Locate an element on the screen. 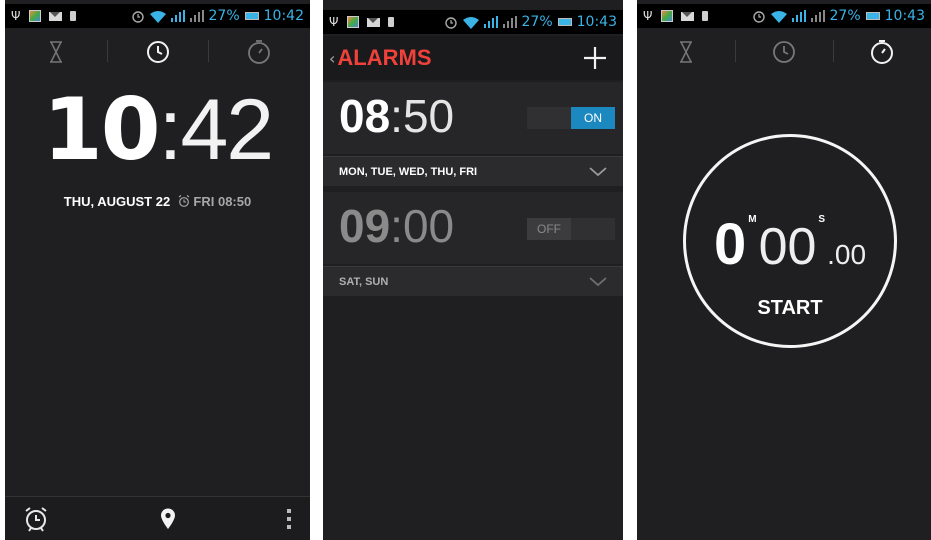 Image resolution: width=931 pixels, height=540 pixels. alarm-toggle-state: OFF is located at coordinates (549, 229).